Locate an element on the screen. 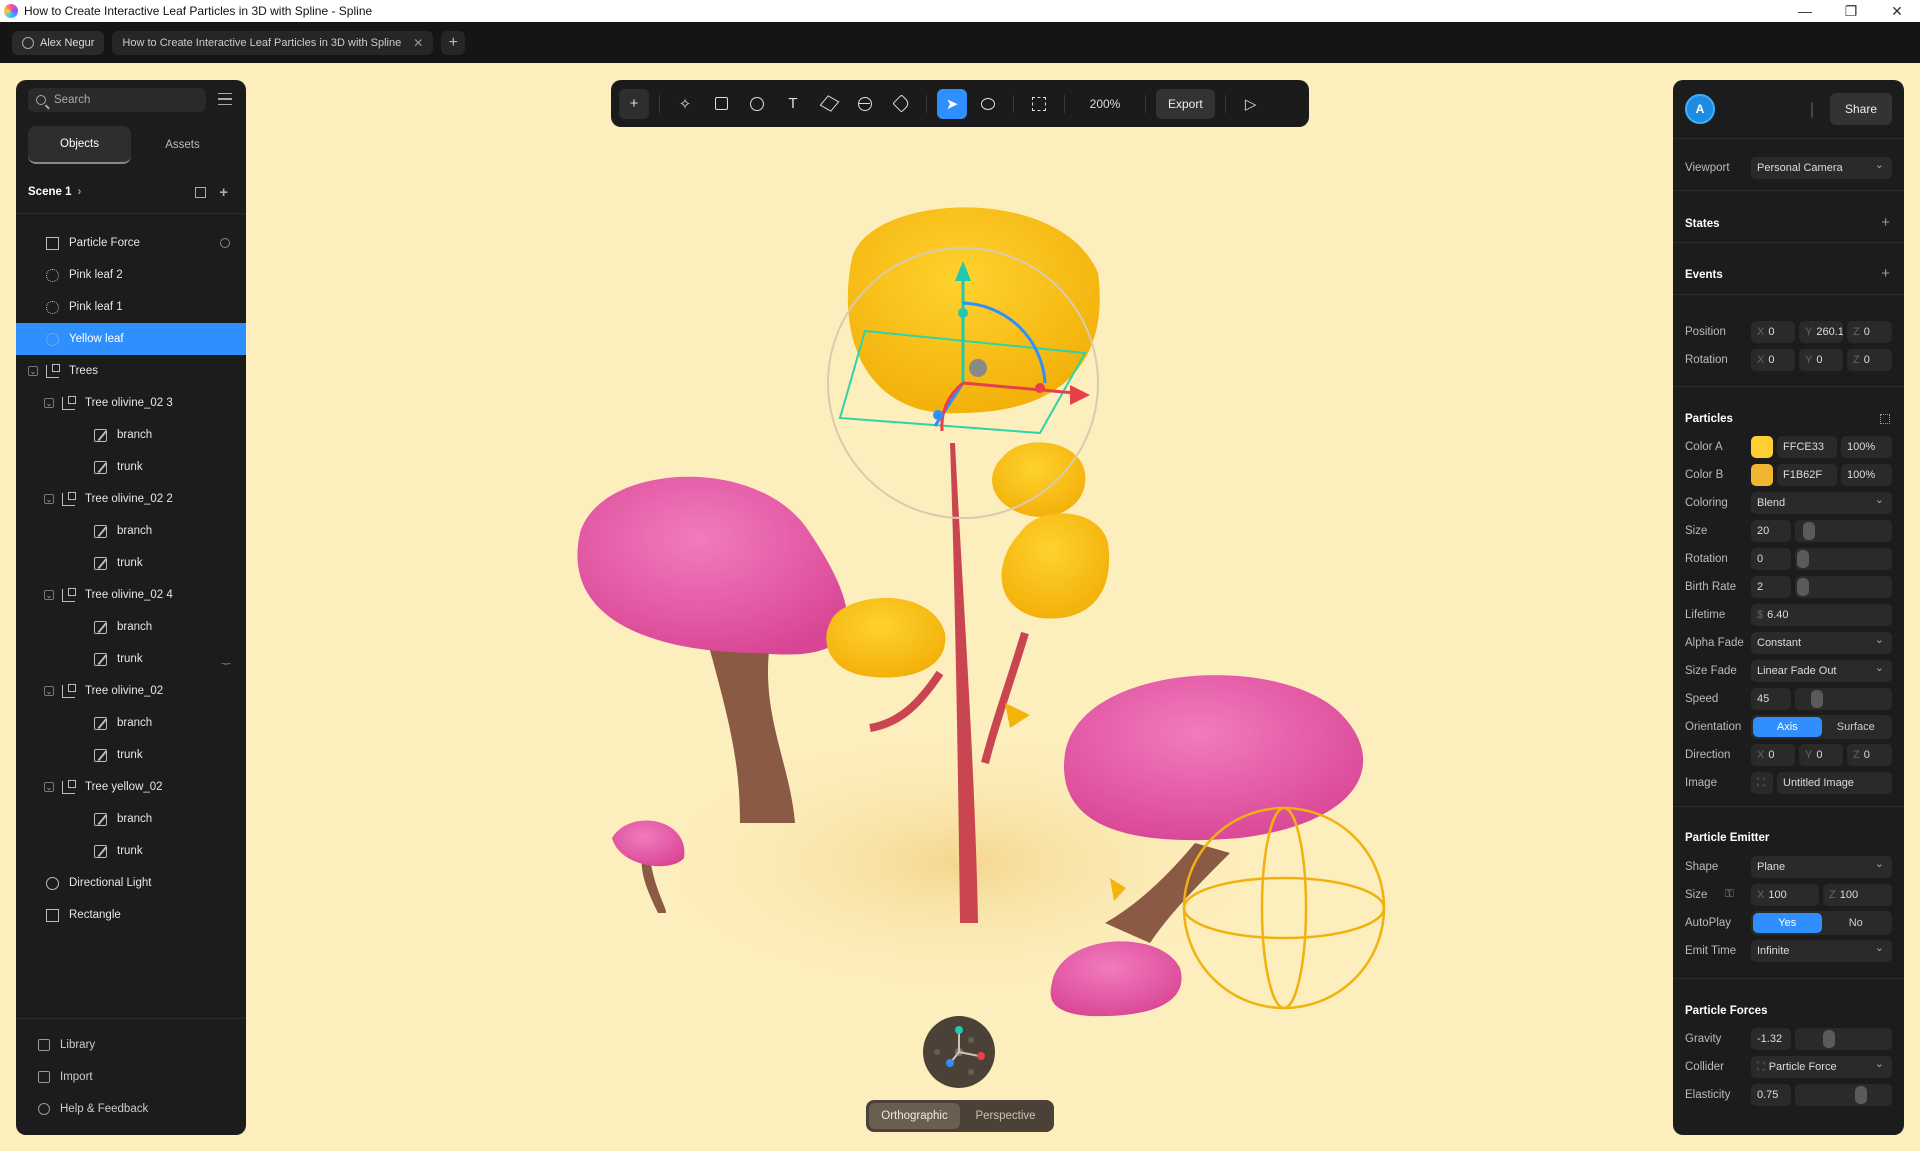  tree-item: ⌄ Tree yellow_02 is located at coordinates (131, 787).